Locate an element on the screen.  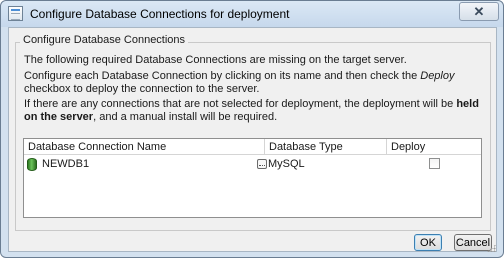
column-header-name: Database Connection Name is located at coordinates (144, 146).